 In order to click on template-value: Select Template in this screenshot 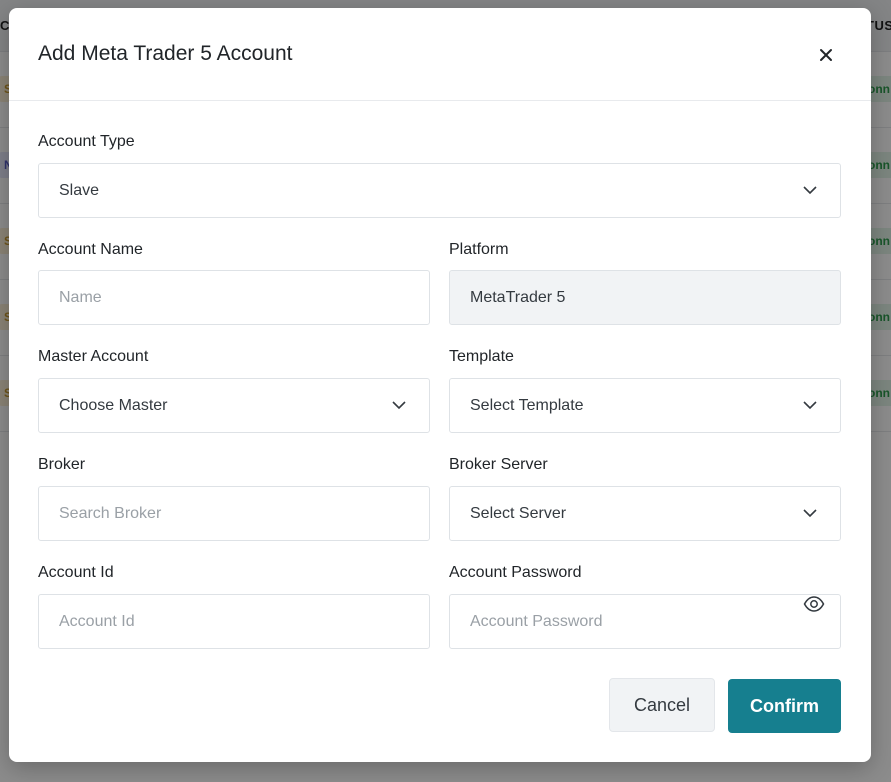, I will do `click(527, 405)`.